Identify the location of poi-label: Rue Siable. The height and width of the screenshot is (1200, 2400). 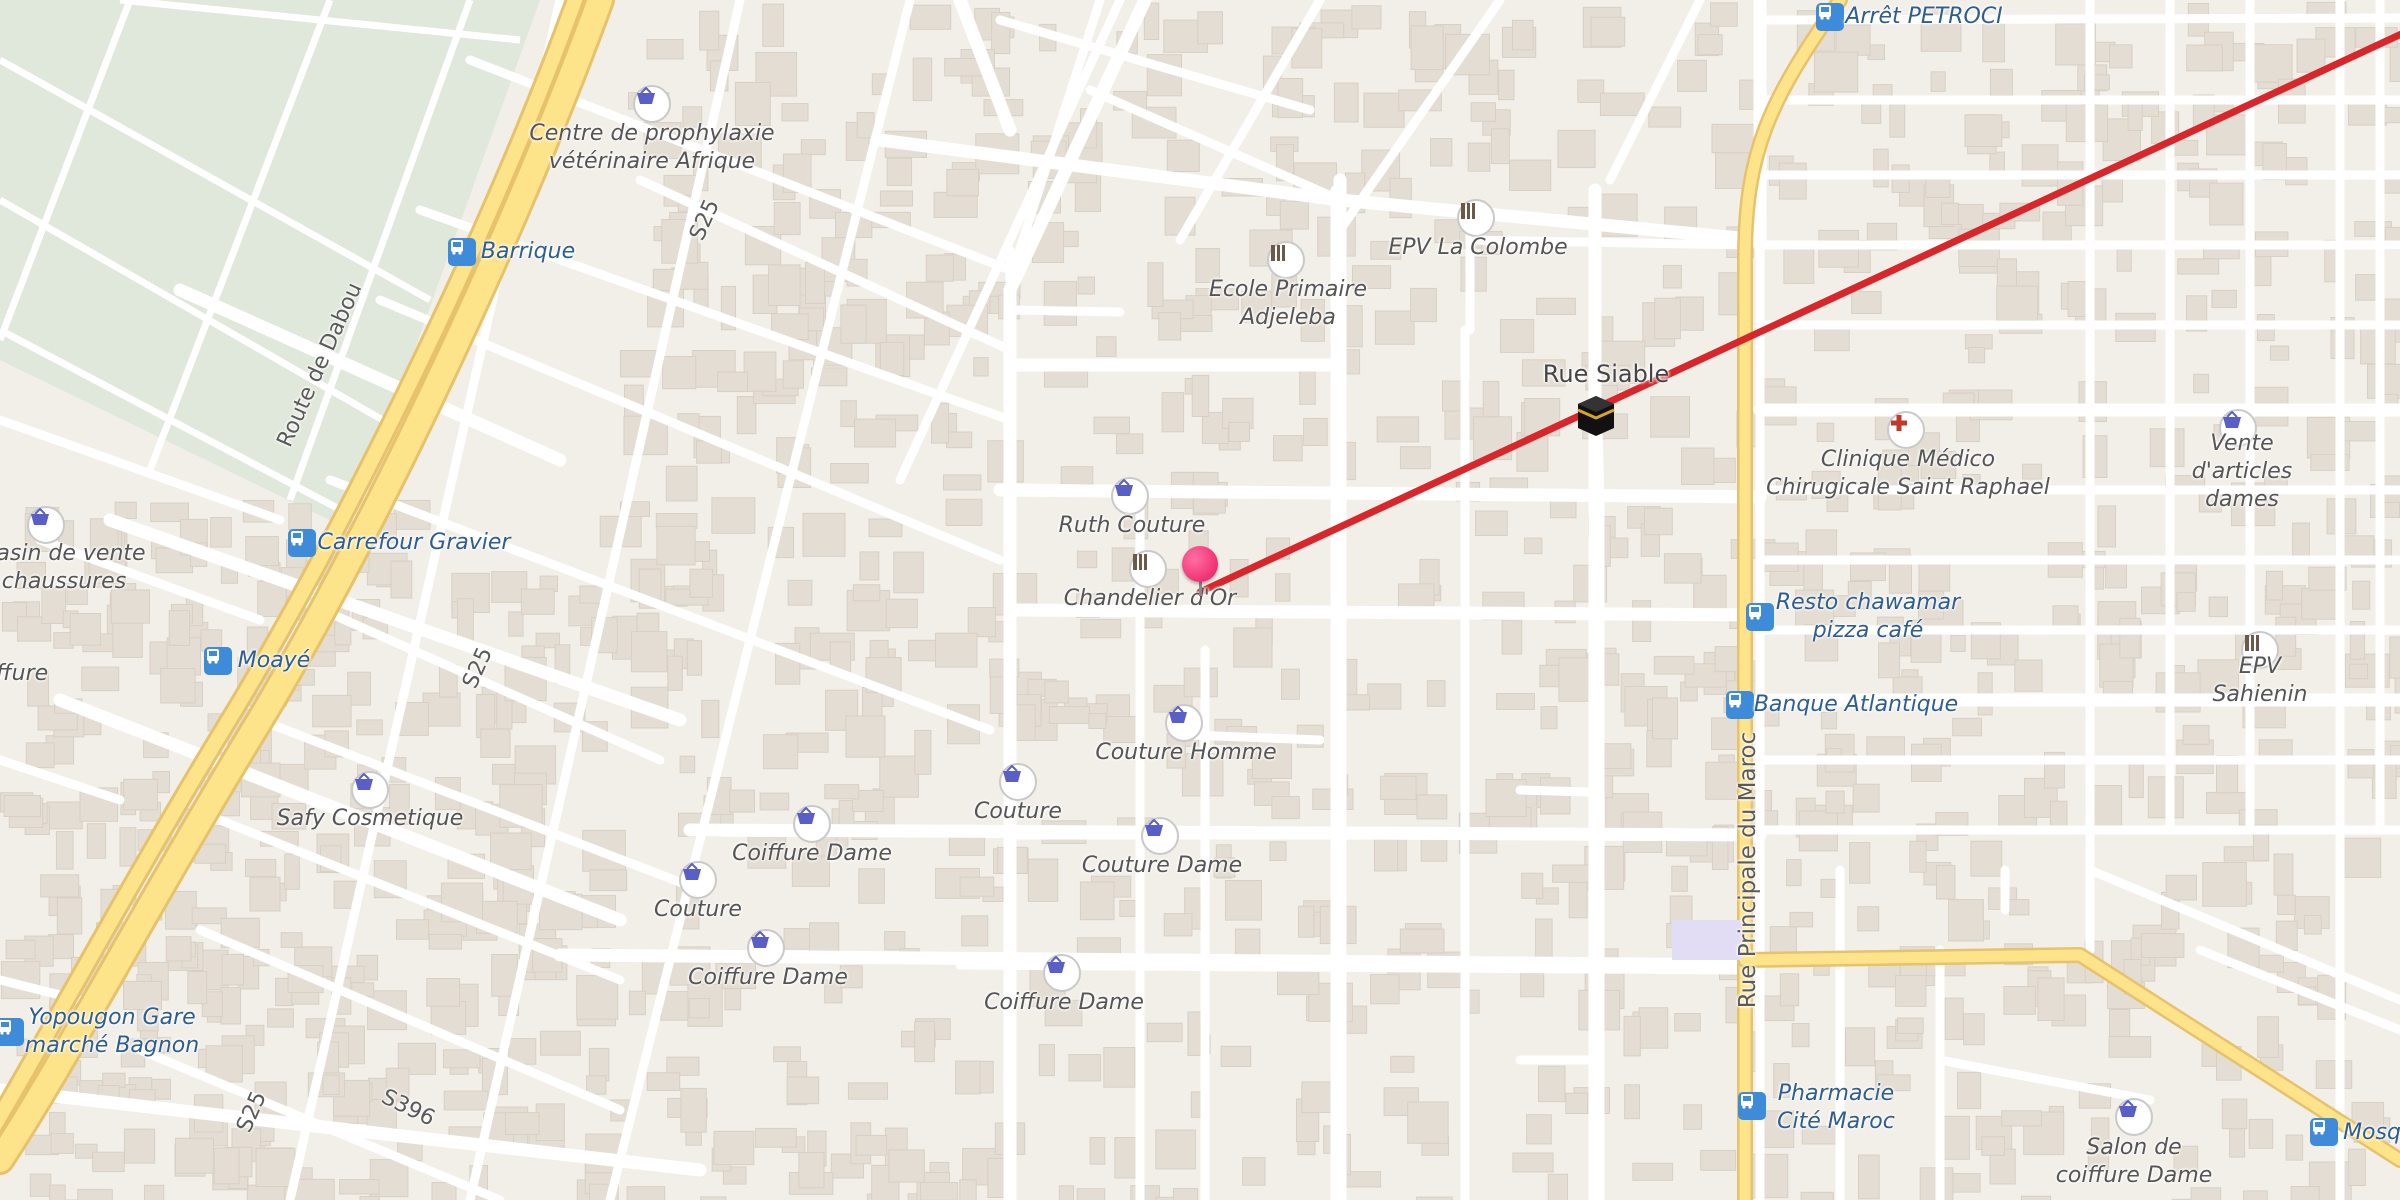
(1606, 374).